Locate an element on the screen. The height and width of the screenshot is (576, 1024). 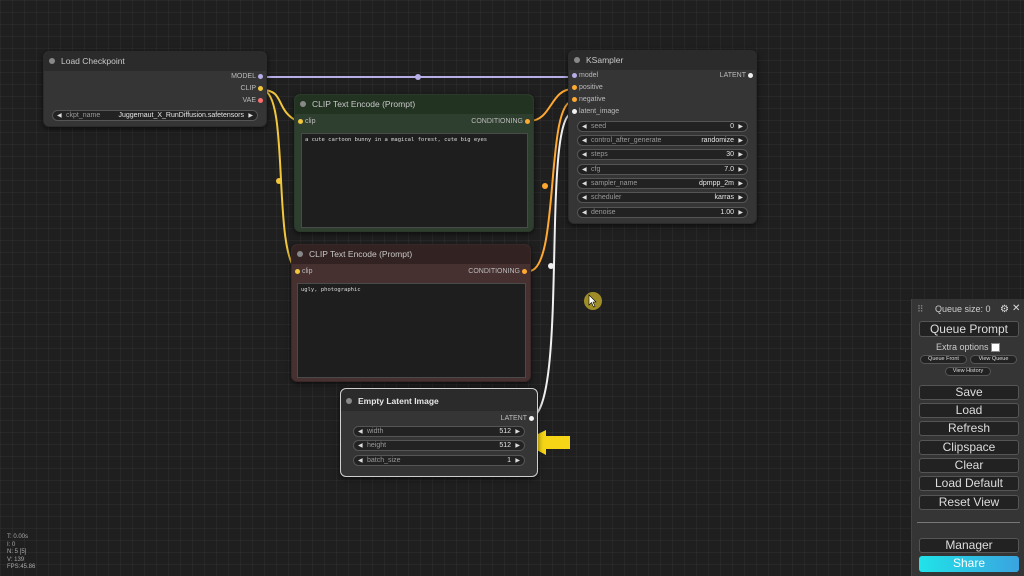
clip-negative-title: CLIP Text Encode (Prompt) is located at coordinates (411, 254).